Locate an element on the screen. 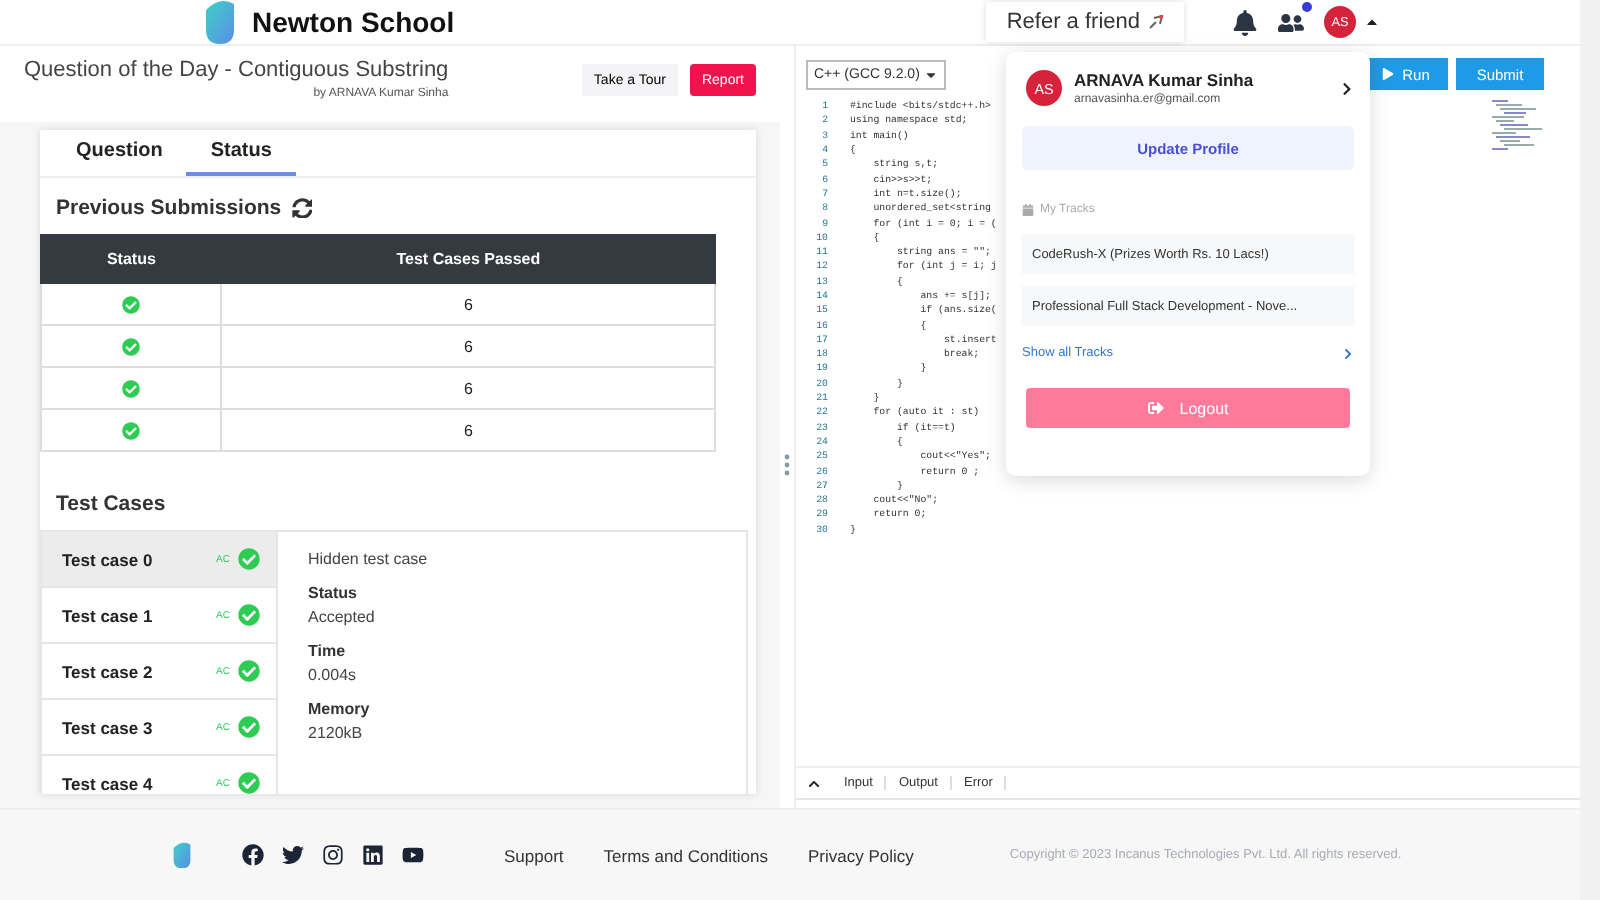 The height and width of the screenshot is (900, 1600). field-label: Memory is located at coordinates (340, 709).